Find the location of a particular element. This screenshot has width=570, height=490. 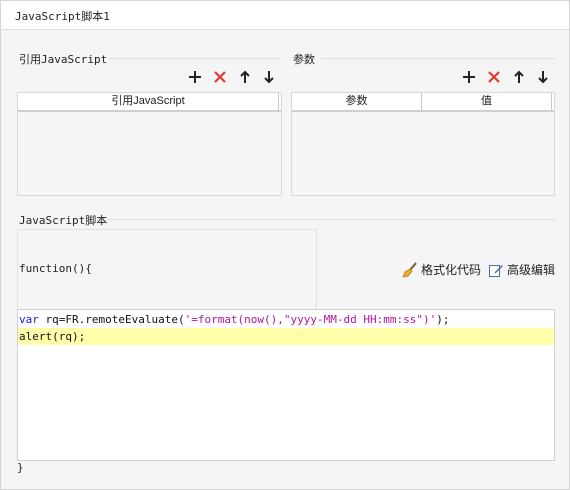

references-section-label: 引用JavaScript is located at coordinates (63, 59).